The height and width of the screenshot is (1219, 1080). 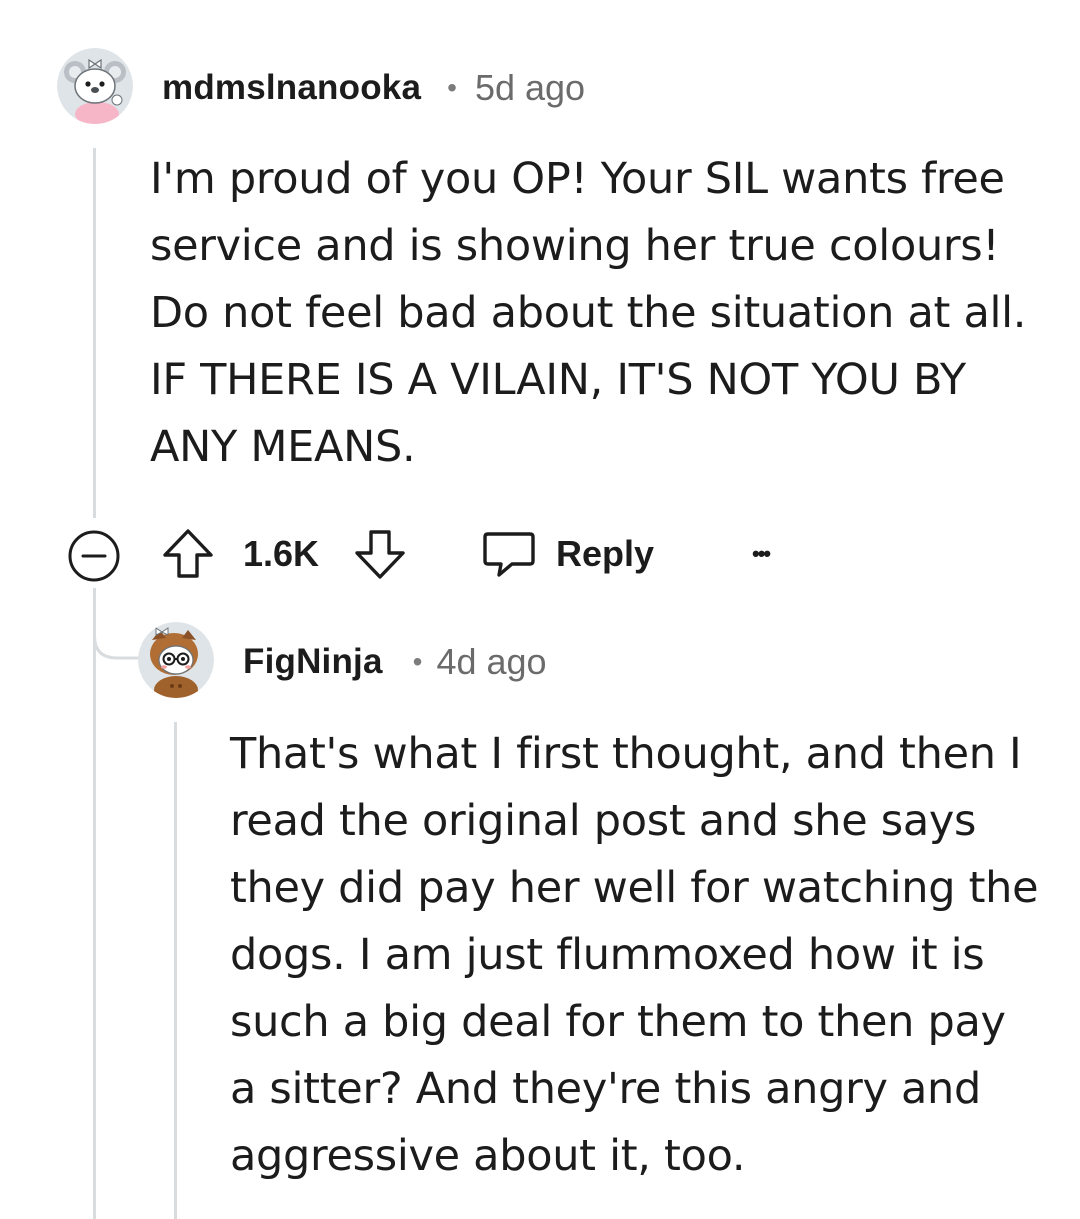 I want to click on reply-button: Reply, so click(x=568, y=554).